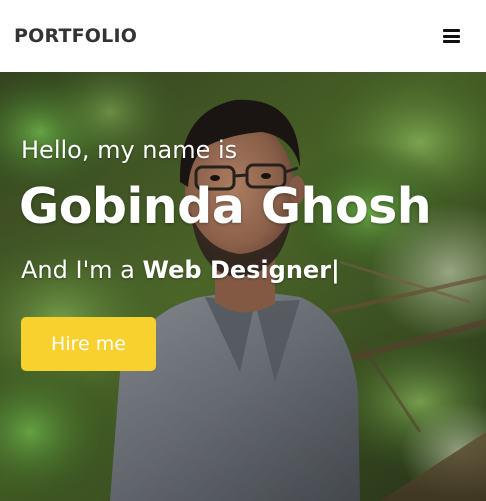  I want to click on hero-name: Gobinda Ghosh, so click(225, 206).